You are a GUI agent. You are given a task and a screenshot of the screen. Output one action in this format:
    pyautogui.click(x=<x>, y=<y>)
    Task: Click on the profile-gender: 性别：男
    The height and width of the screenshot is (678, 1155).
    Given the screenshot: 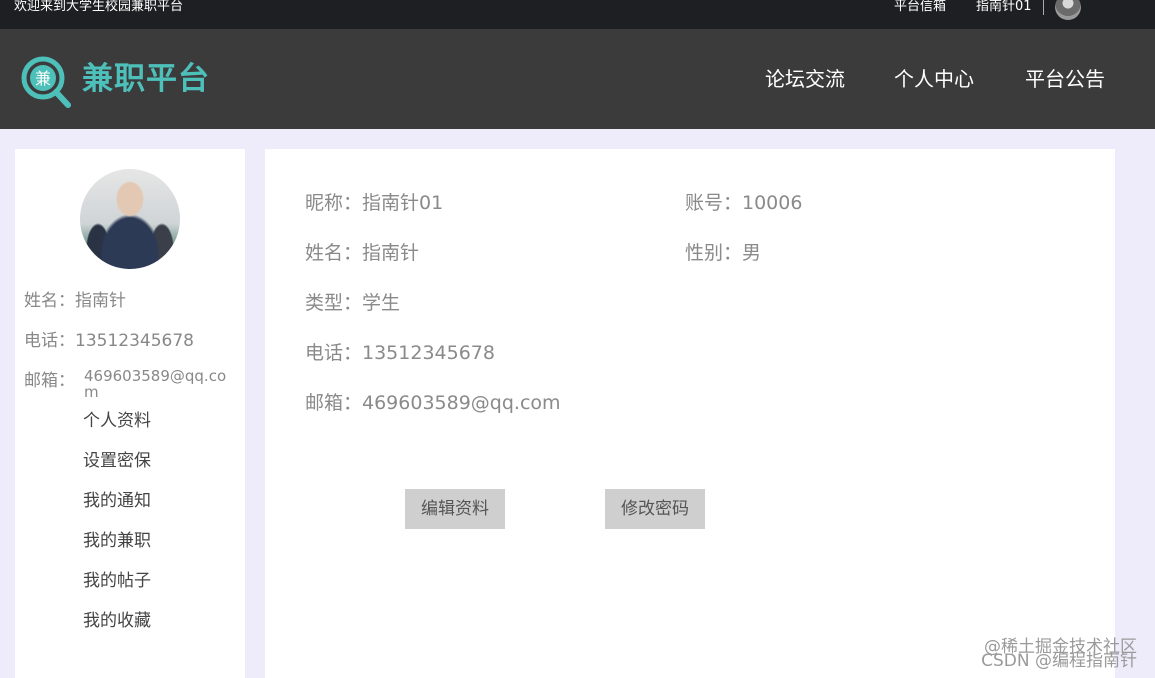 What is the action you would take?
    pyautogui.click(x=723, y=253)
    